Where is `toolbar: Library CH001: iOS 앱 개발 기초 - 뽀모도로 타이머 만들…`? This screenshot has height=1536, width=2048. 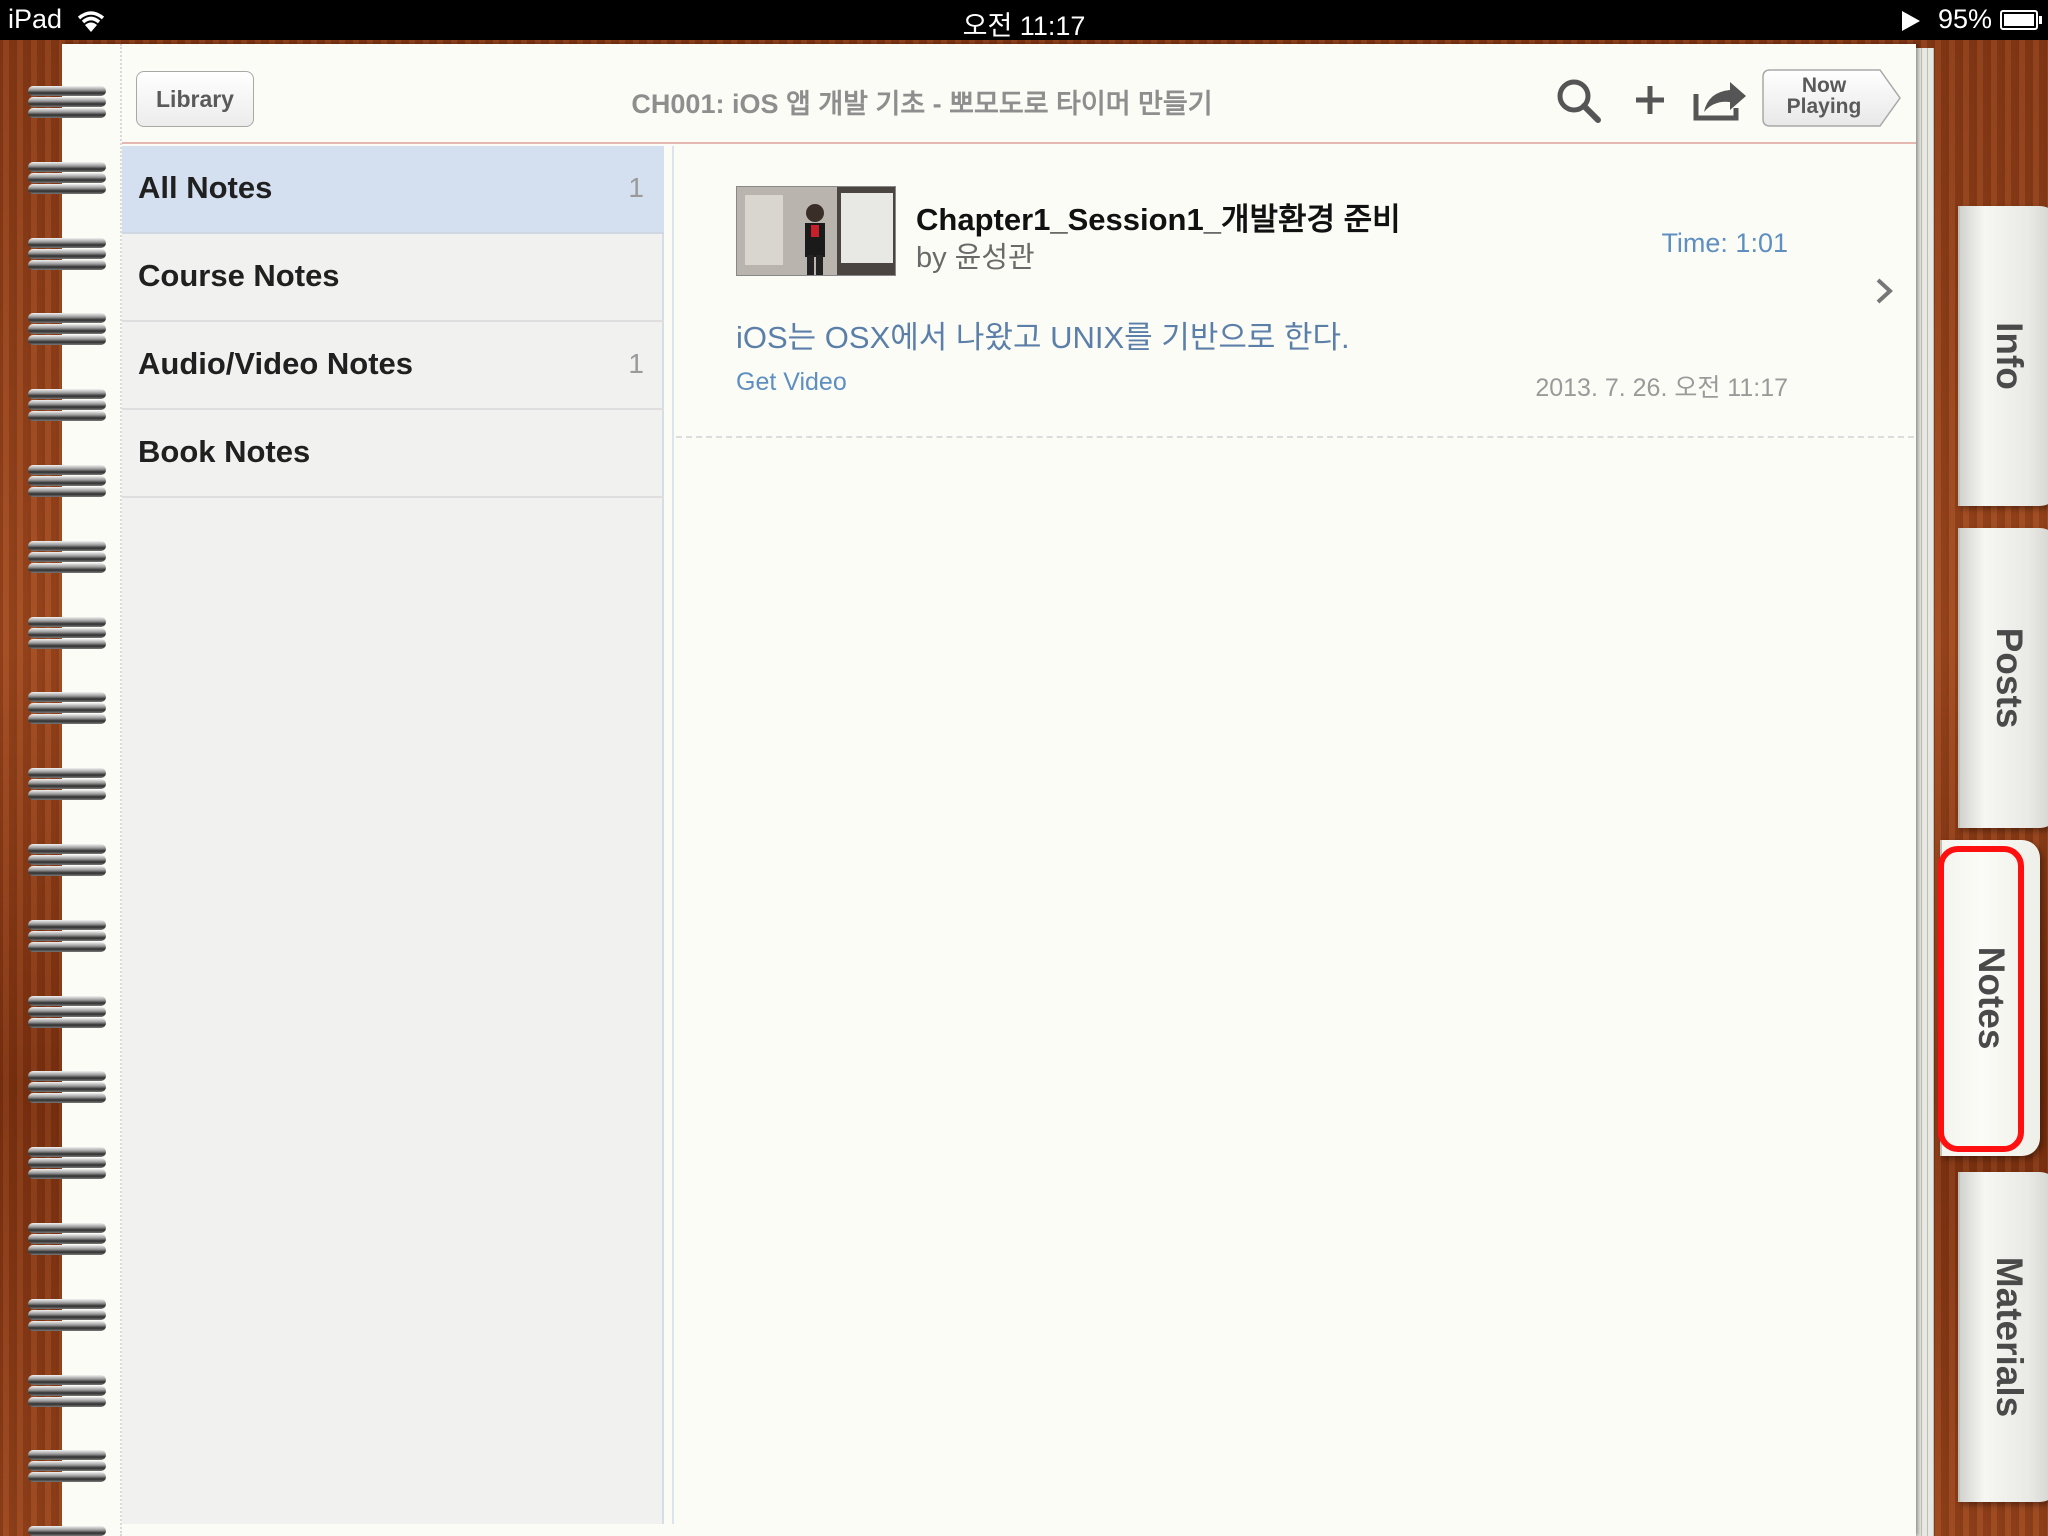 toolbar: Library CH001: iOS 앱 개발 기초 - 뽀모도로 타이머 만들… is located at coordinates (1019, 94).